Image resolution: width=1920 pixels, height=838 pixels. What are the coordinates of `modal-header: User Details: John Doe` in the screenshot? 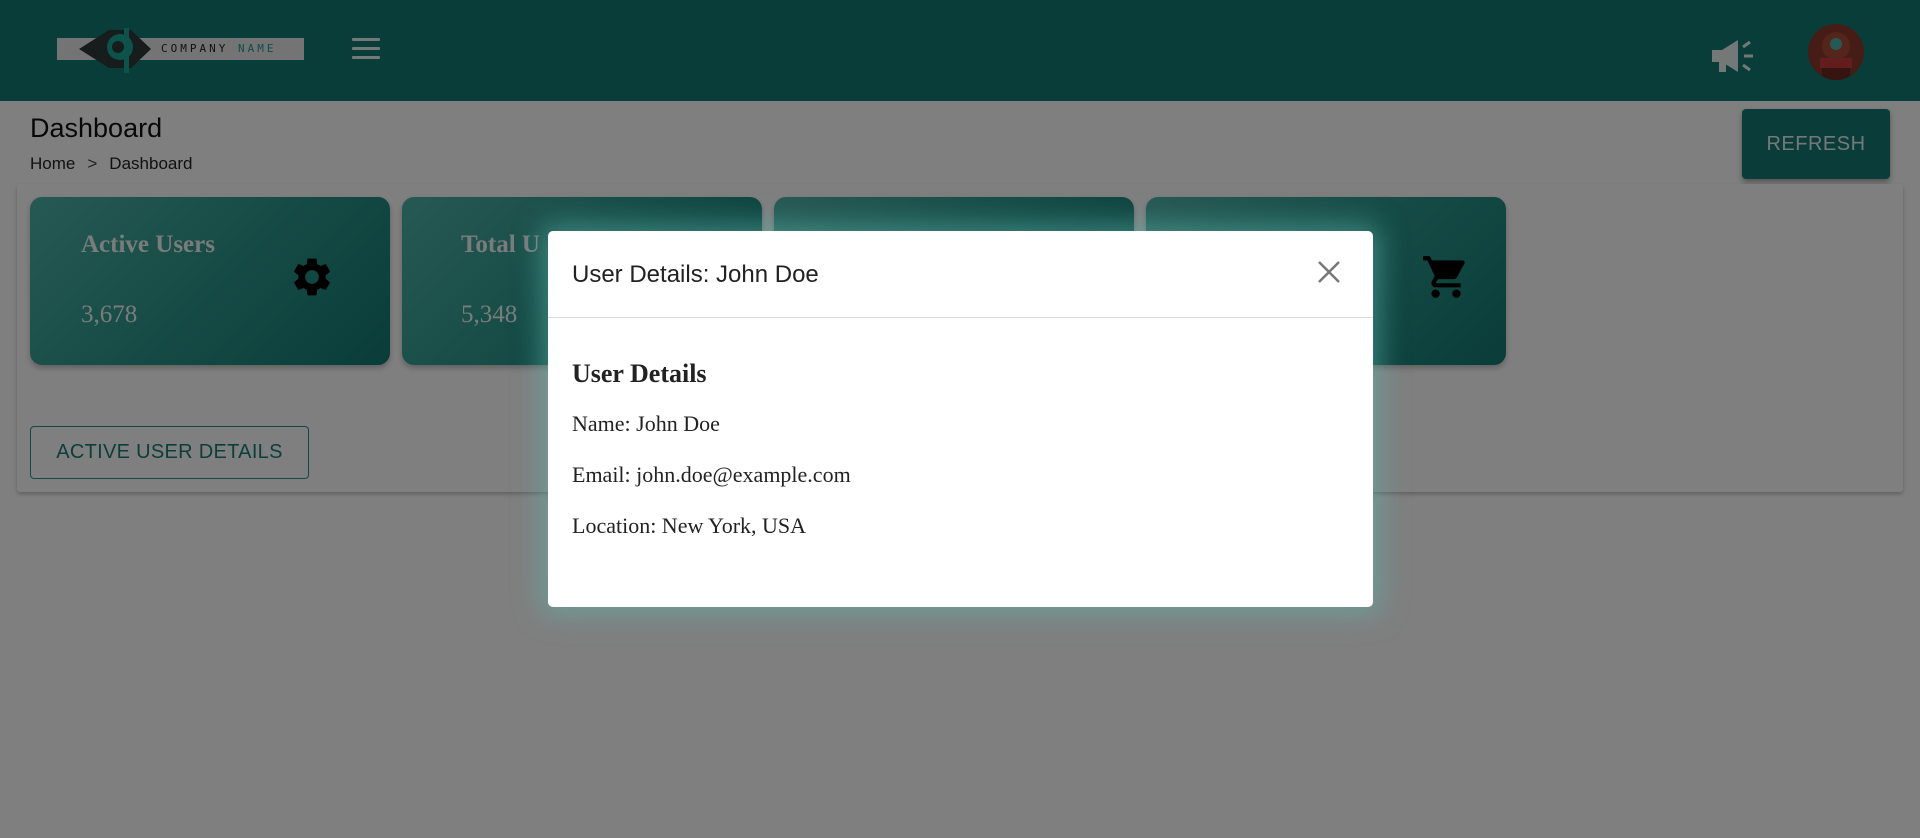 It's located at (960, 274).